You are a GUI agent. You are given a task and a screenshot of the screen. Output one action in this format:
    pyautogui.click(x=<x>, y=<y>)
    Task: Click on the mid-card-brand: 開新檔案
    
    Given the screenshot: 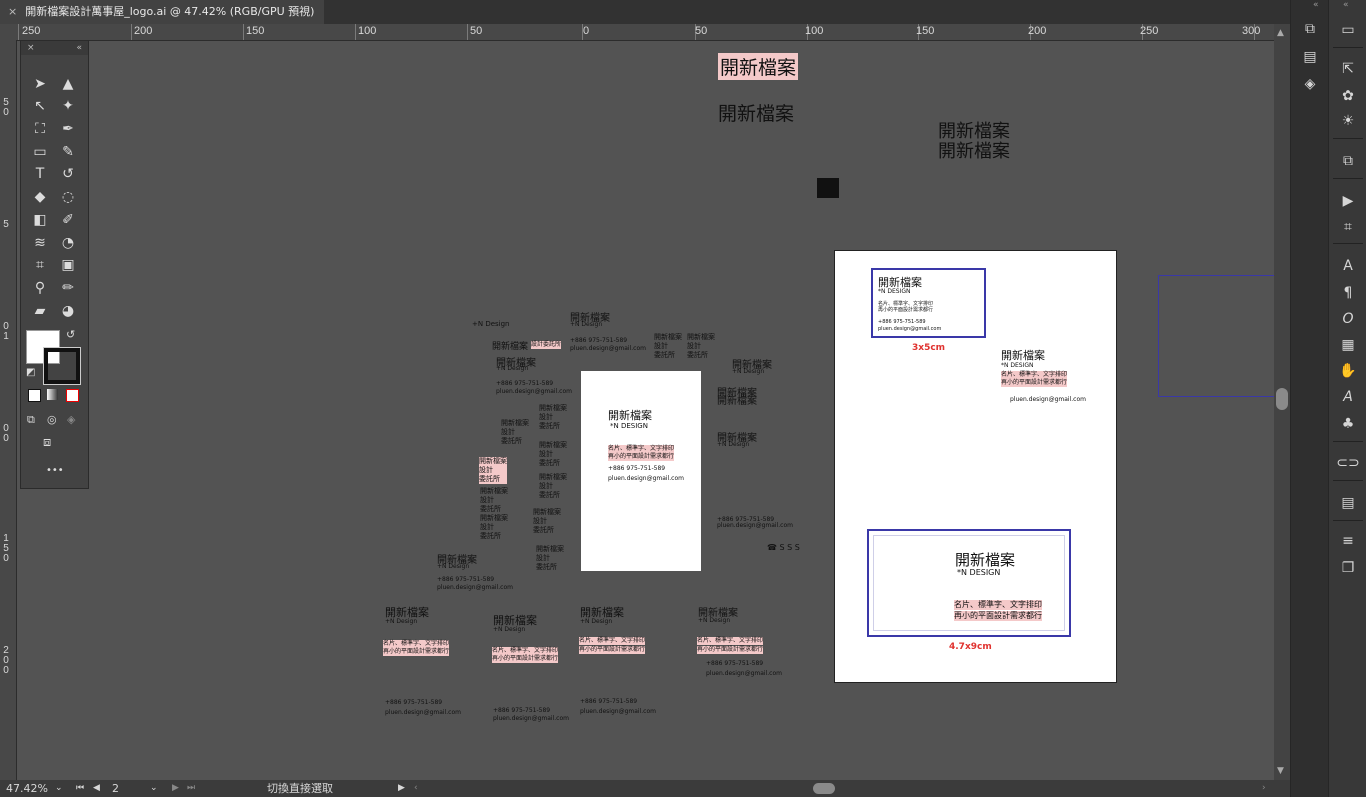 What is the action you would take?
    pyautogui.click(x=1023, y=355)
    